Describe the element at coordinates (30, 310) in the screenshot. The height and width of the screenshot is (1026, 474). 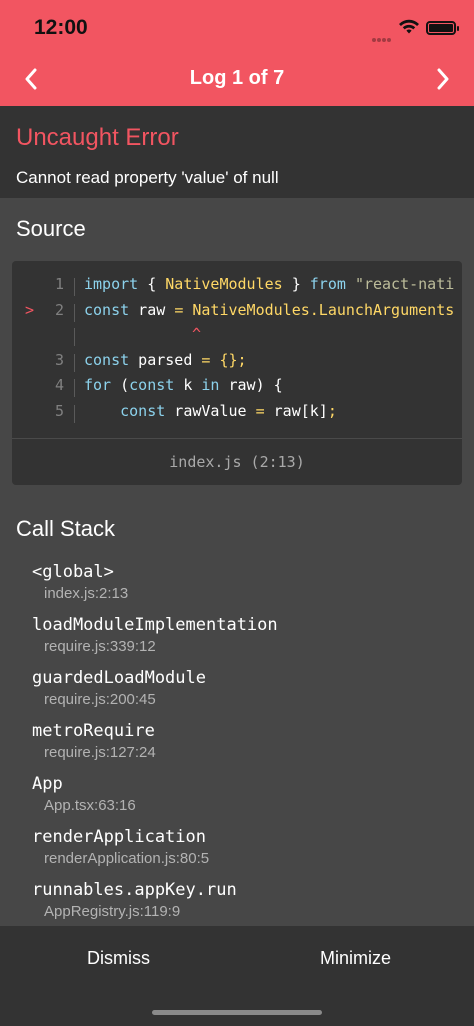
I see `error-line-marker: >` at that location.